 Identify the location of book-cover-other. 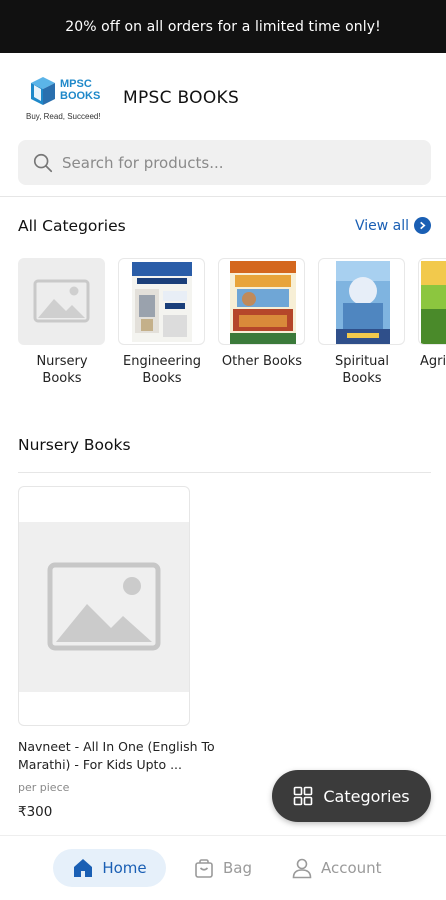
(263, 302).